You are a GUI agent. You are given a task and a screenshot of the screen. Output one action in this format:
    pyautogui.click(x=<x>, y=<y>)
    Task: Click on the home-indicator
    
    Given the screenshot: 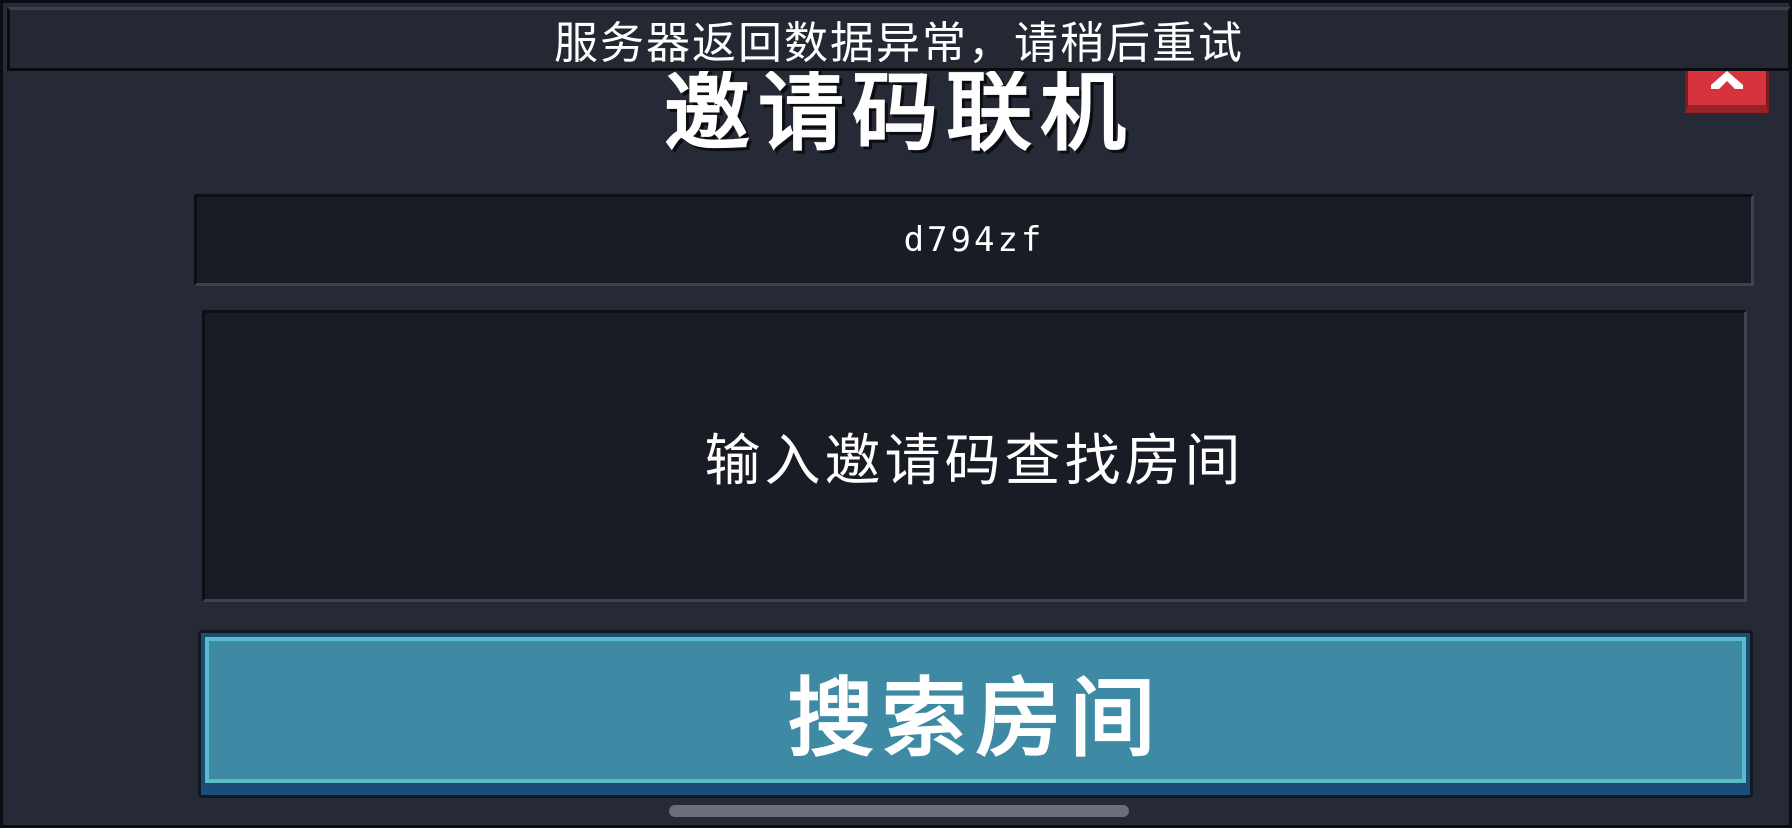 What is the action you would take?
    pyautogui.click(x=899, y=811)
    